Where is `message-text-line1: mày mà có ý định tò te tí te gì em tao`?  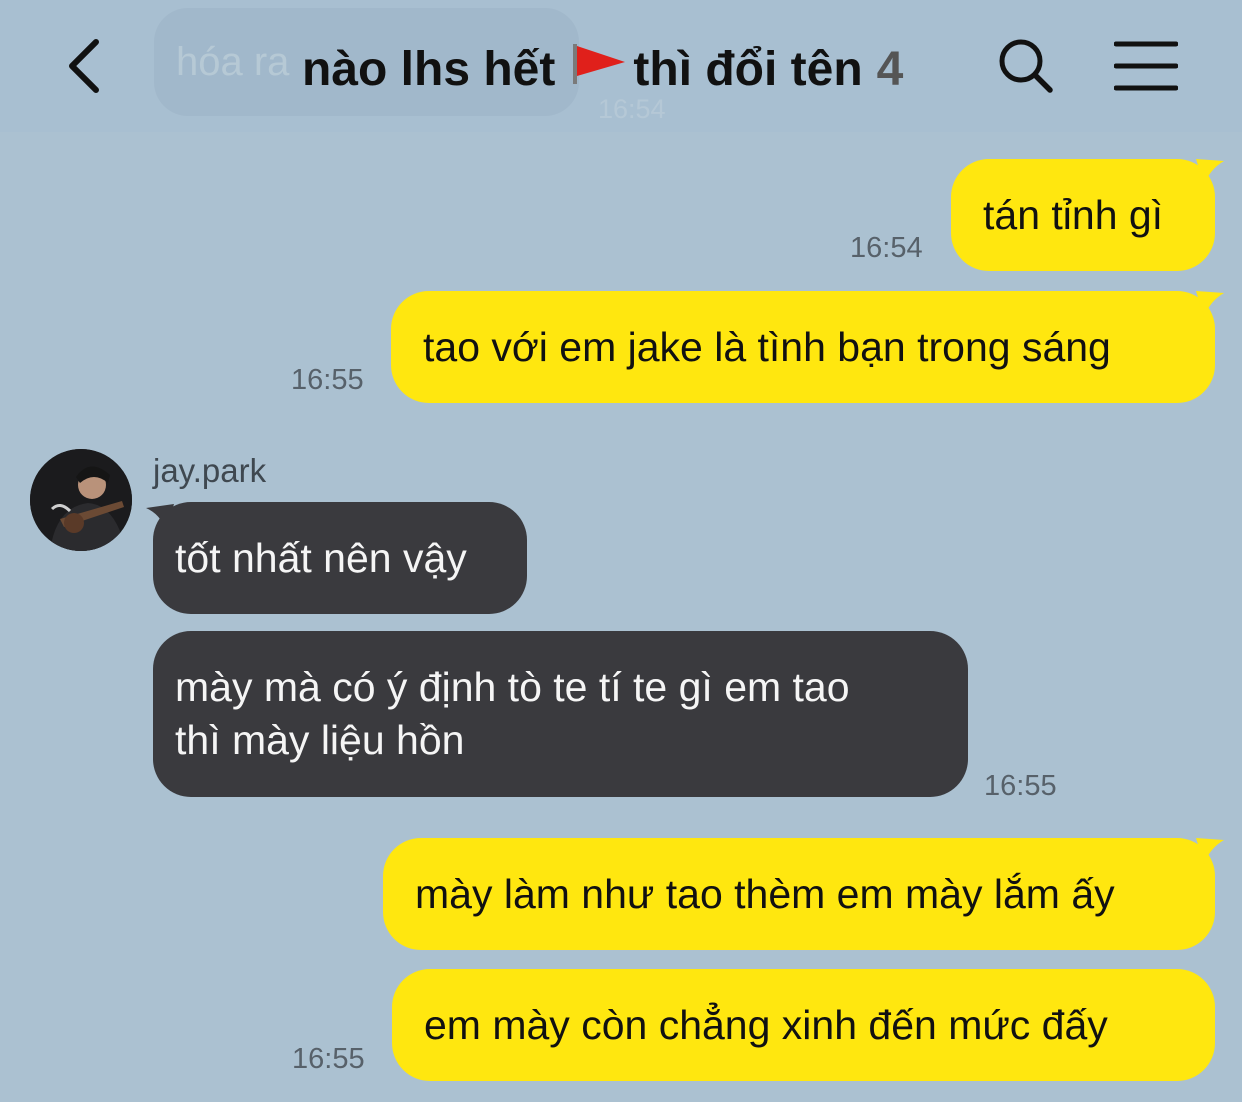 message-text-line1: mày mà có ý định tò te tí te gì em tao is located at coordinates (512, 687).